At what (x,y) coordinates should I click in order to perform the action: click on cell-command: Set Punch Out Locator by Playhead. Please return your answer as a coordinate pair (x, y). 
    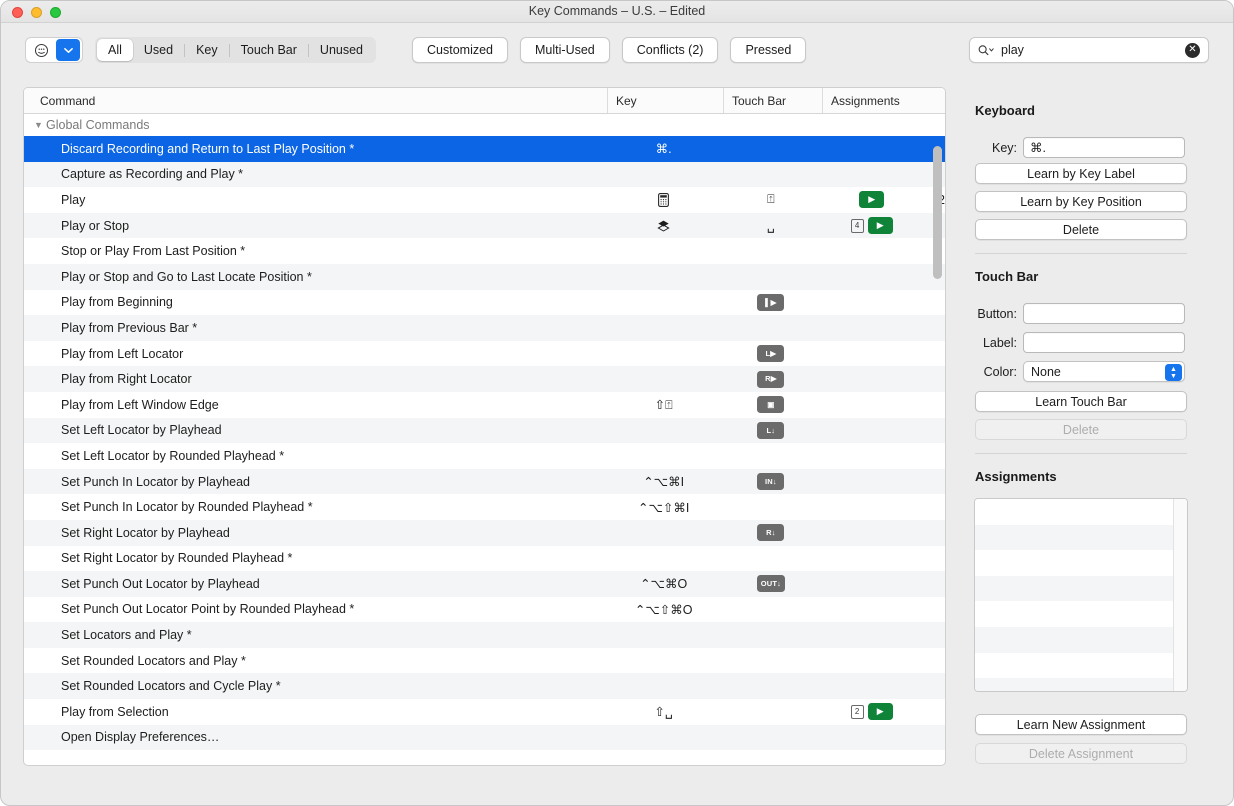
    Looking at the image, I should click on (160, 583).